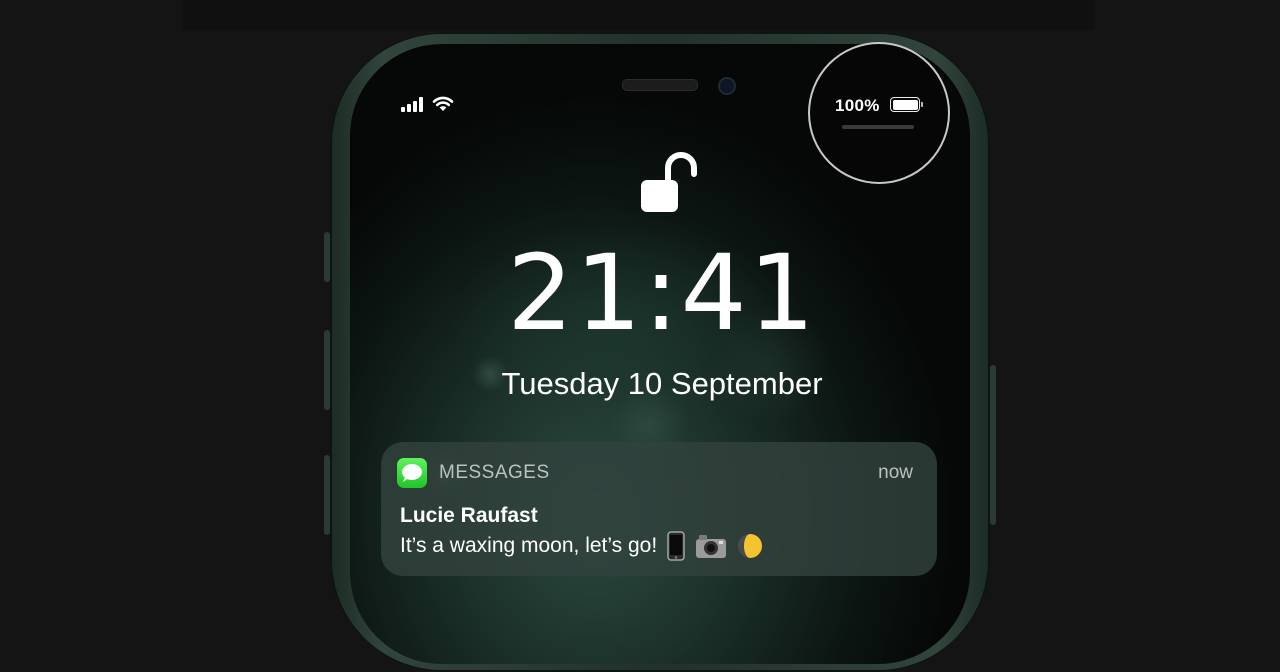  What do you see at coordinates (662, 293) in the screenshot?
I see `lock-screen-time: 21:41` at bounding box center [662, 293].